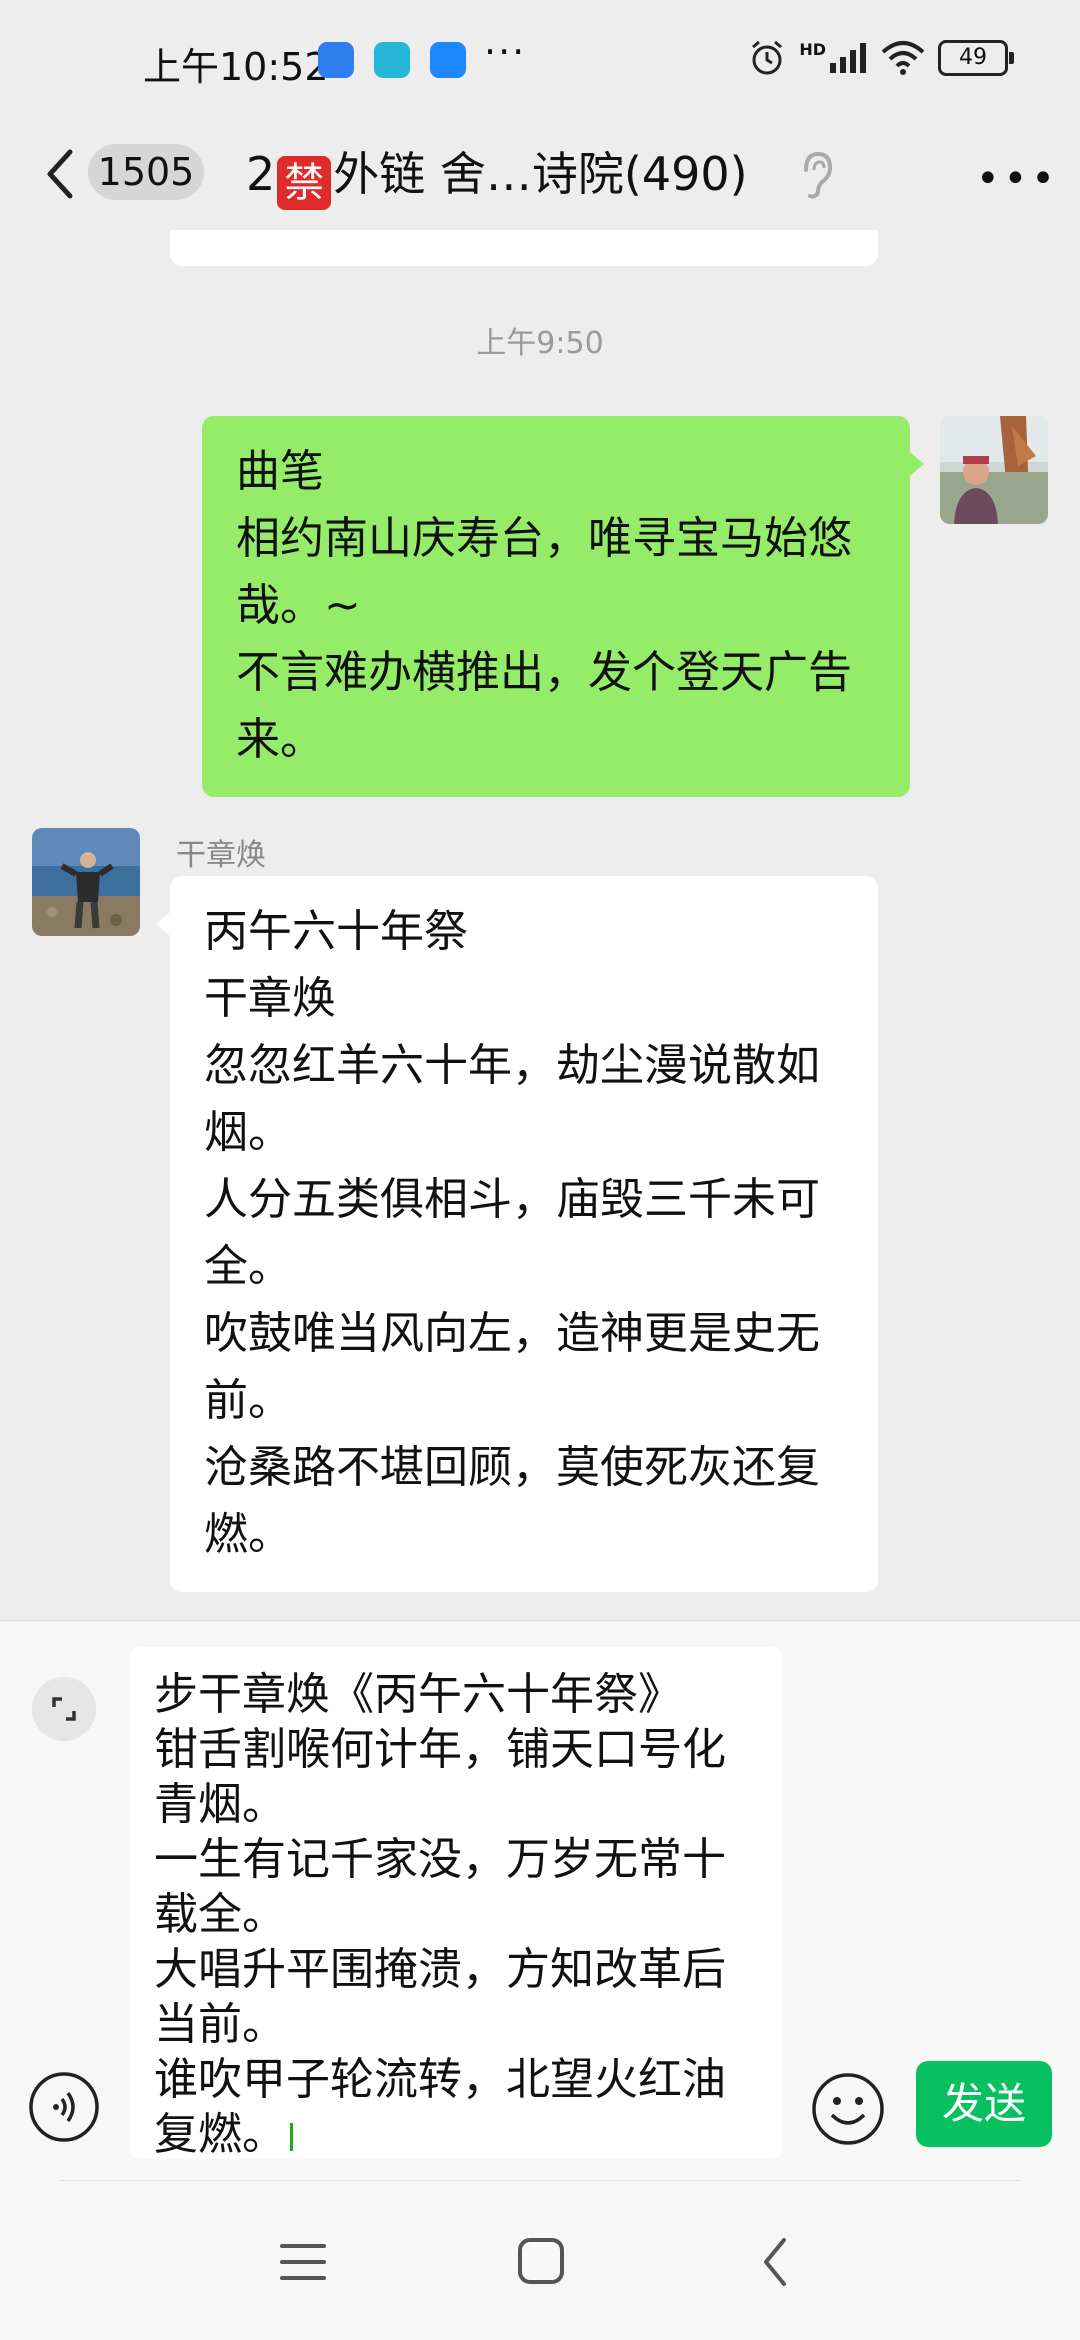  I want to click on ban-emoji-badge: 禁, so click(304, 183).